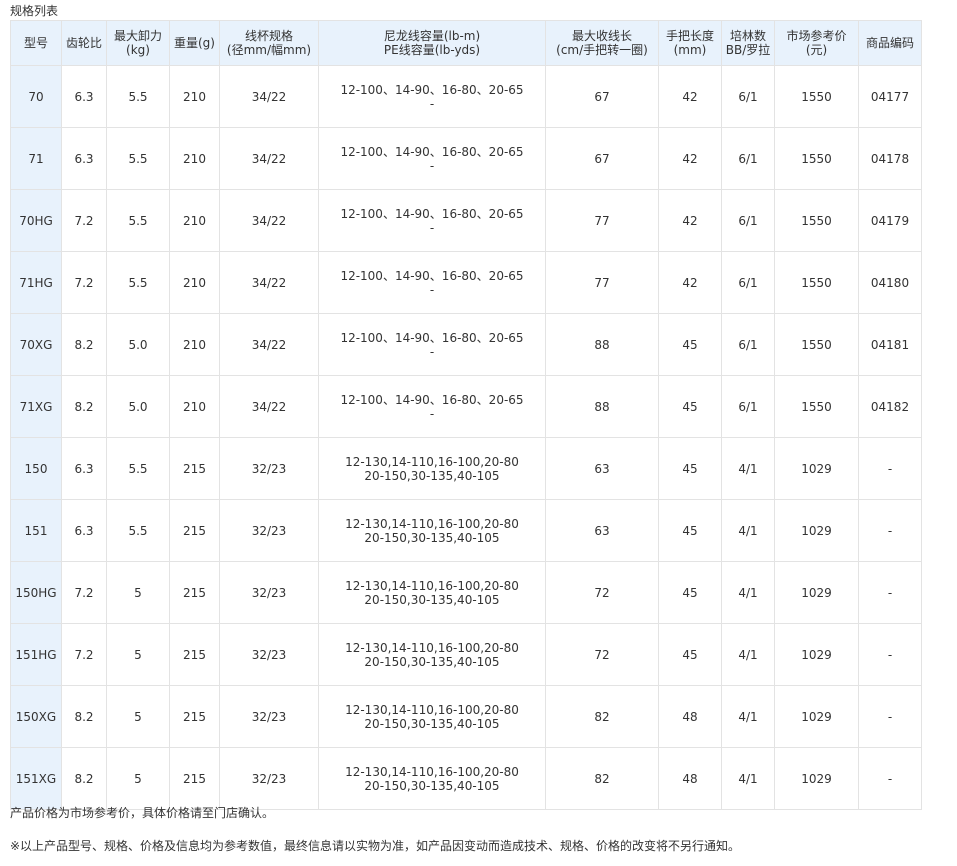 This screenshot has width=957, height=866. What do you see at coordinates (602, 716) in the screenshot?
I see `retrieve-cell: 82` at bounding box center [602, 716].